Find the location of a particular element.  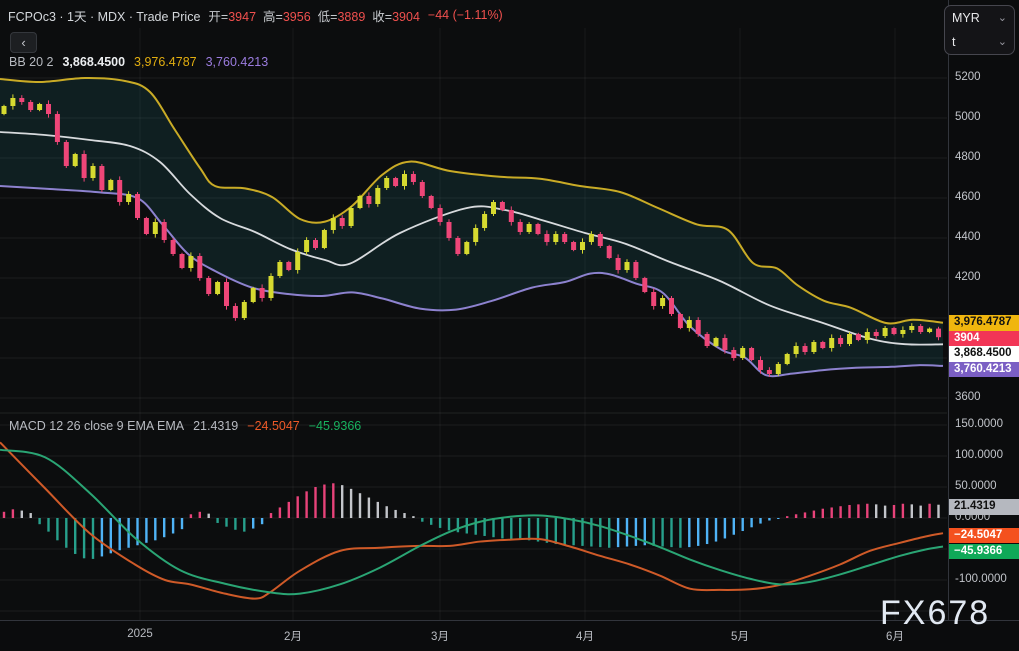

price-tick: 4600 is located at coordinates (968, 197).